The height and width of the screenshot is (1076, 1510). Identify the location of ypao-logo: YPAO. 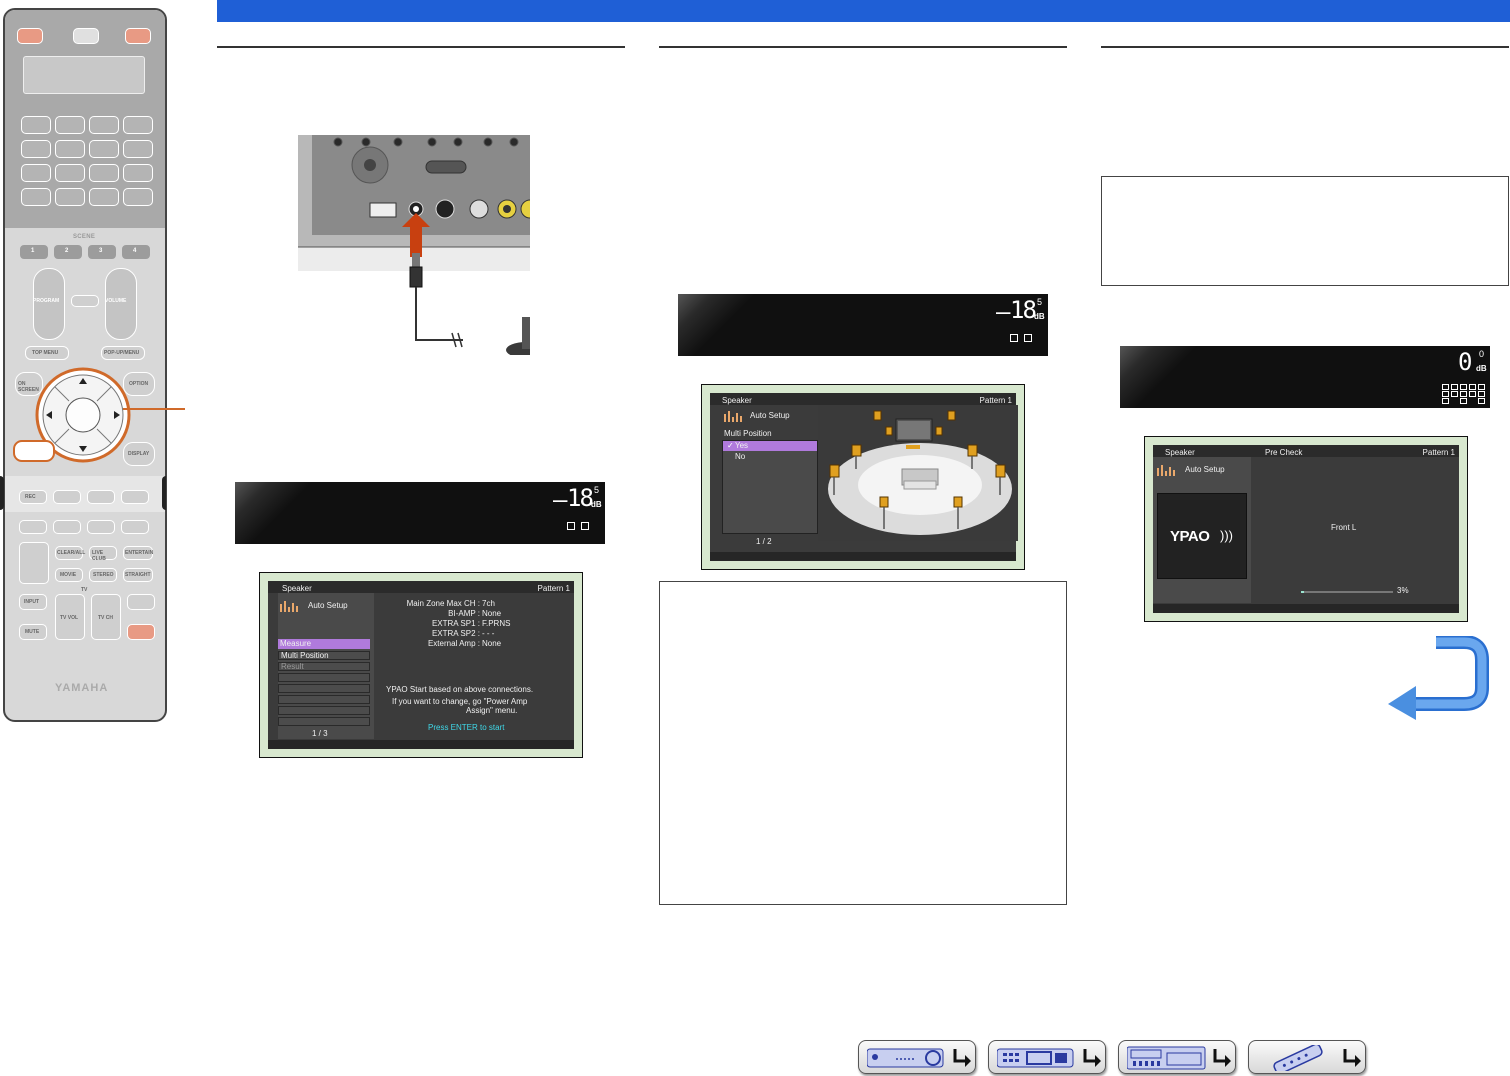
(1190, 536).